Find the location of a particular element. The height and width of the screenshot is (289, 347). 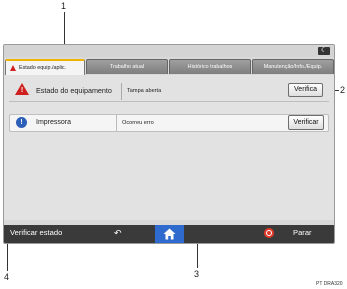

tab-maintenance: Manutenção/Info./Equip. is located at coordinates (293, 66).